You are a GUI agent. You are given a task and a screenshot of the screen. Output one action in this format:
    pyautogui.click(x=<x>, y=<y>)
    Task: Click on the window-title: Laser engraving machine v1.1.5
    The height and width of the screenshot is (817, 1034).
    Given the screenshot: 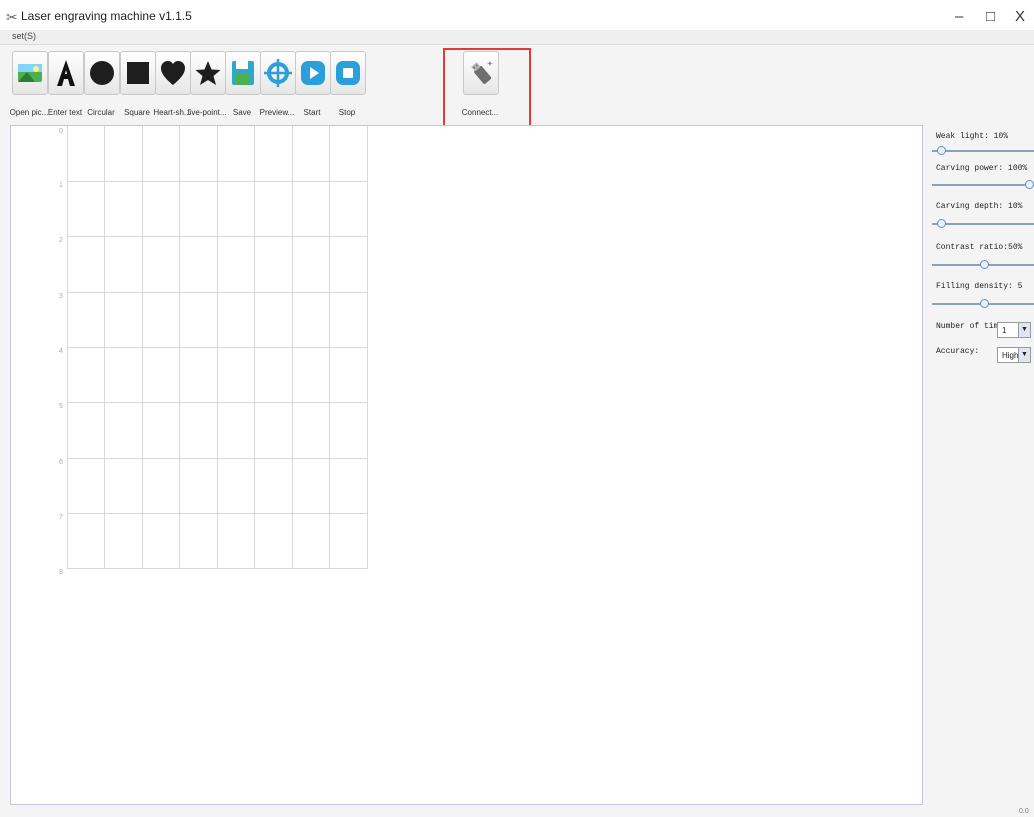 What is the action you would take?
    pyautogui.click(x=106, y=16)
    